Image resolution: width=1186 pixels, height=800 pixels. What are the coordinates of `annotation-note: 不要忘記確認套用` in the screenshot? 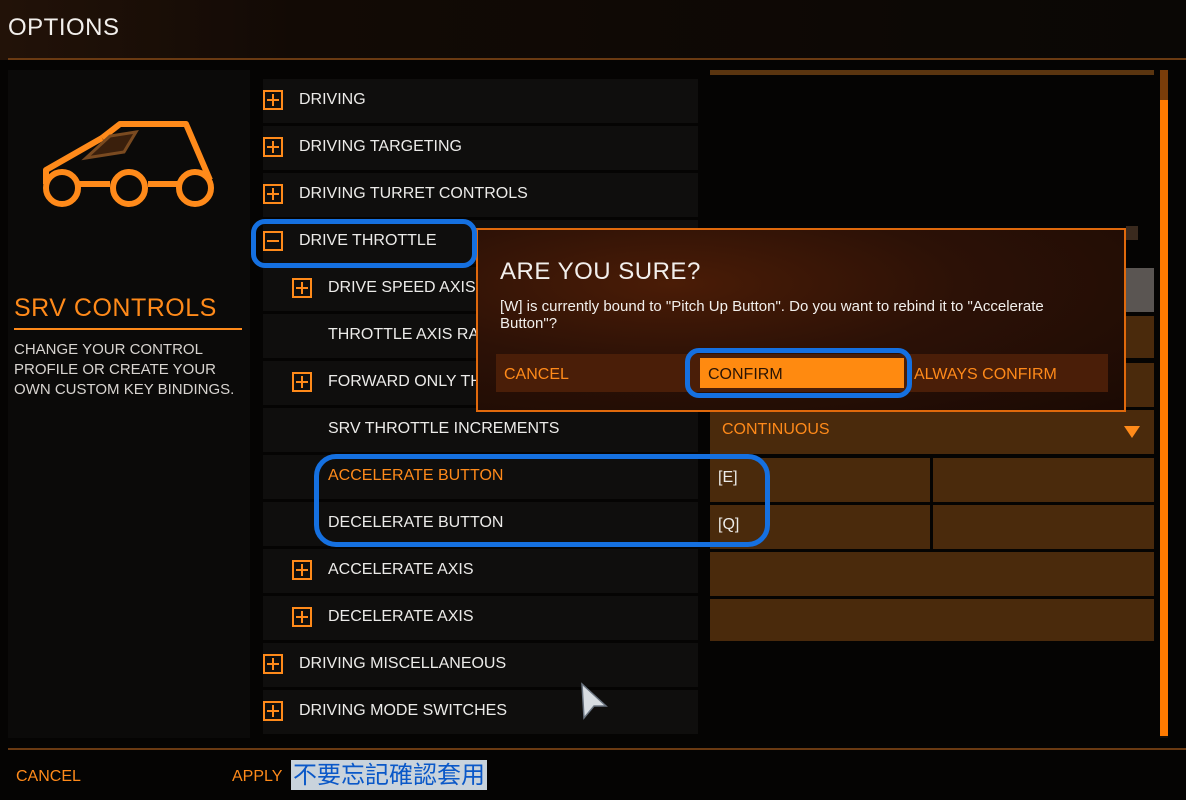 It's located at (389, 775).